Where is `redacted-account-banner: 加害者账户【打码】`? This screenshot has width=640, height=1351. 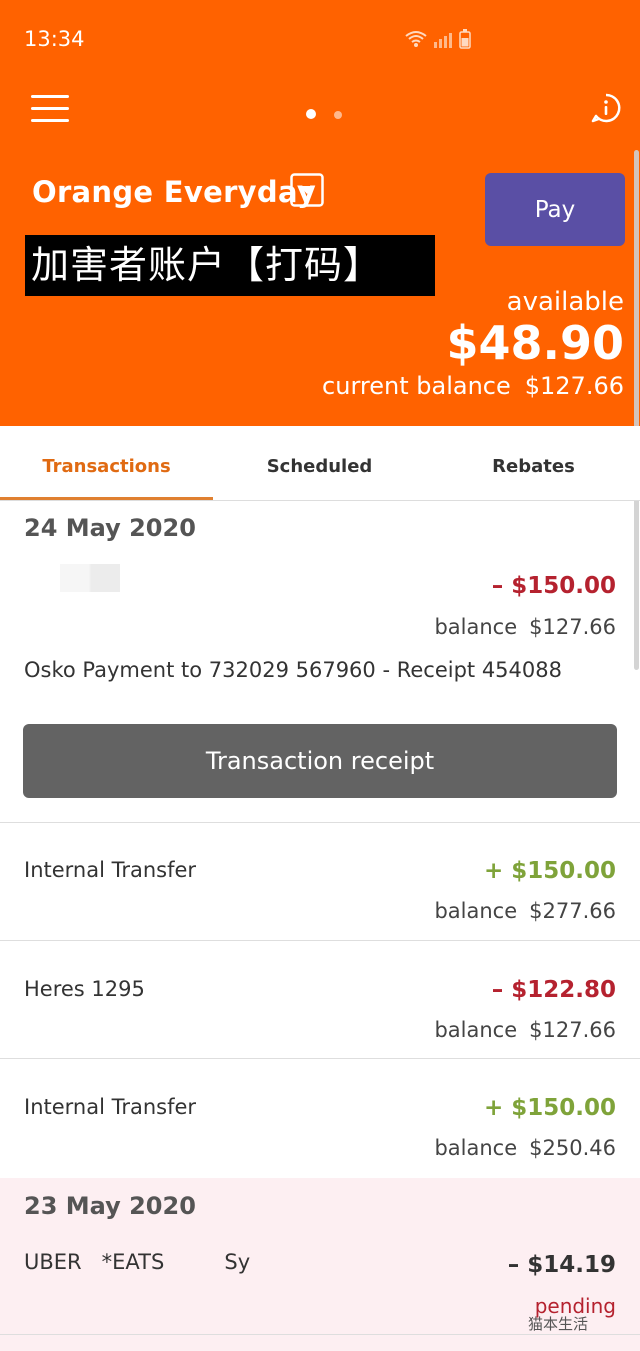 redacted-account-banner: 加害者账户【打码】 is located at coordinates (230, 265).